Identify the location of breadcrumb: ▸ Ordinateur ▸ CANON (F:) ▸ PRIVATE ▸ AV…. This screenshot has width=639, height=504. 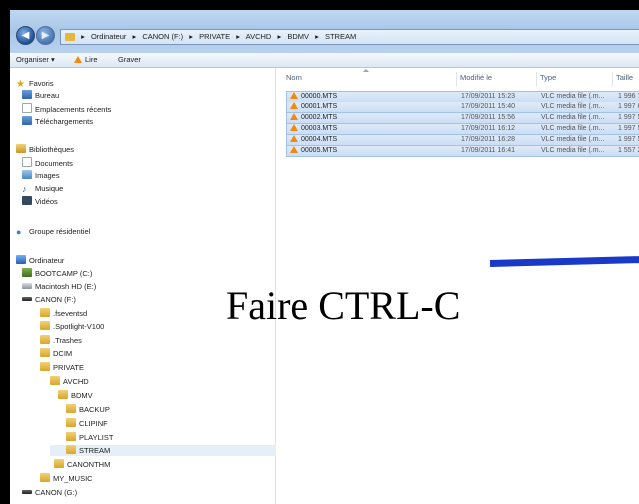
(212, 37).